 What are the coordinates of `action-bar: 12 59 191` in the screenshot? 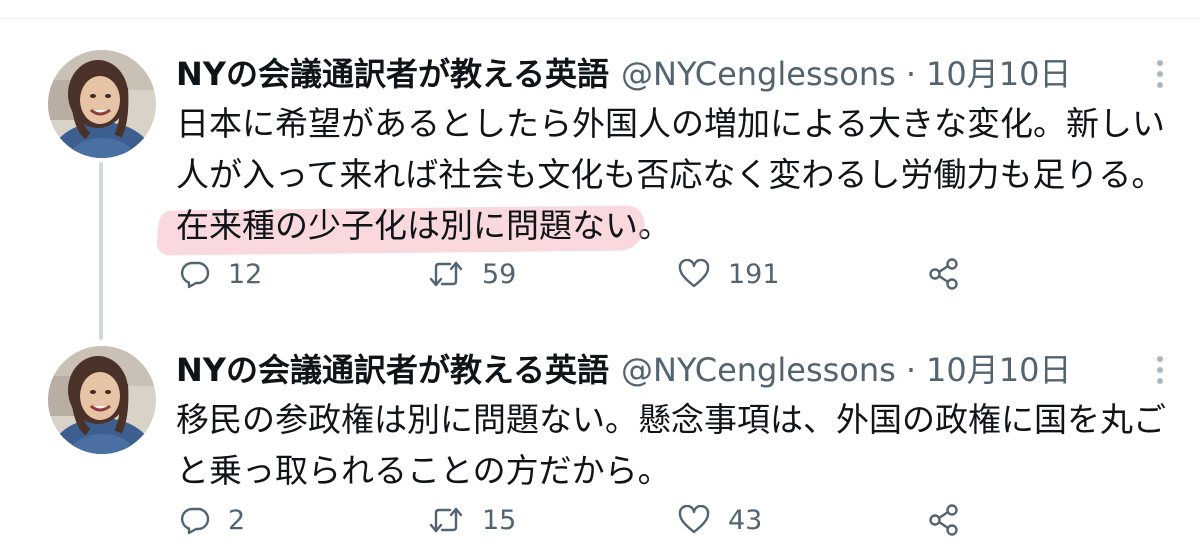 It's located at (596, 274).